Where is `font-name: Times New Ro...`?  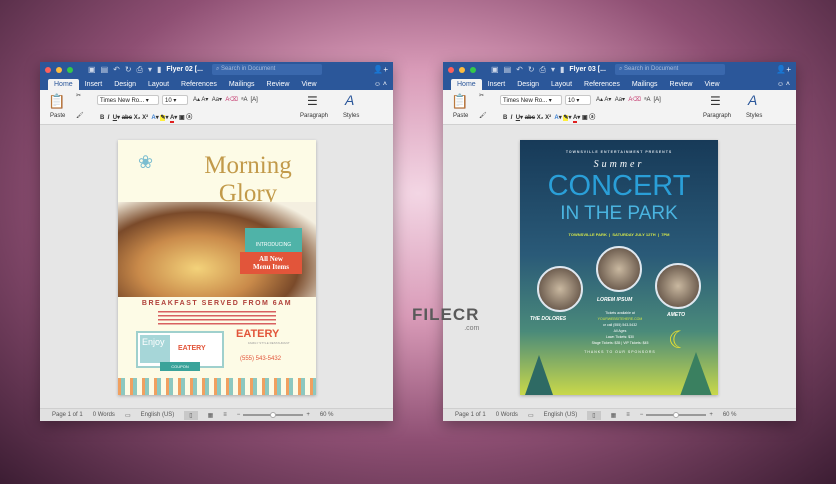 font-name: Times New Ro... is located at coordinates (525, 101).